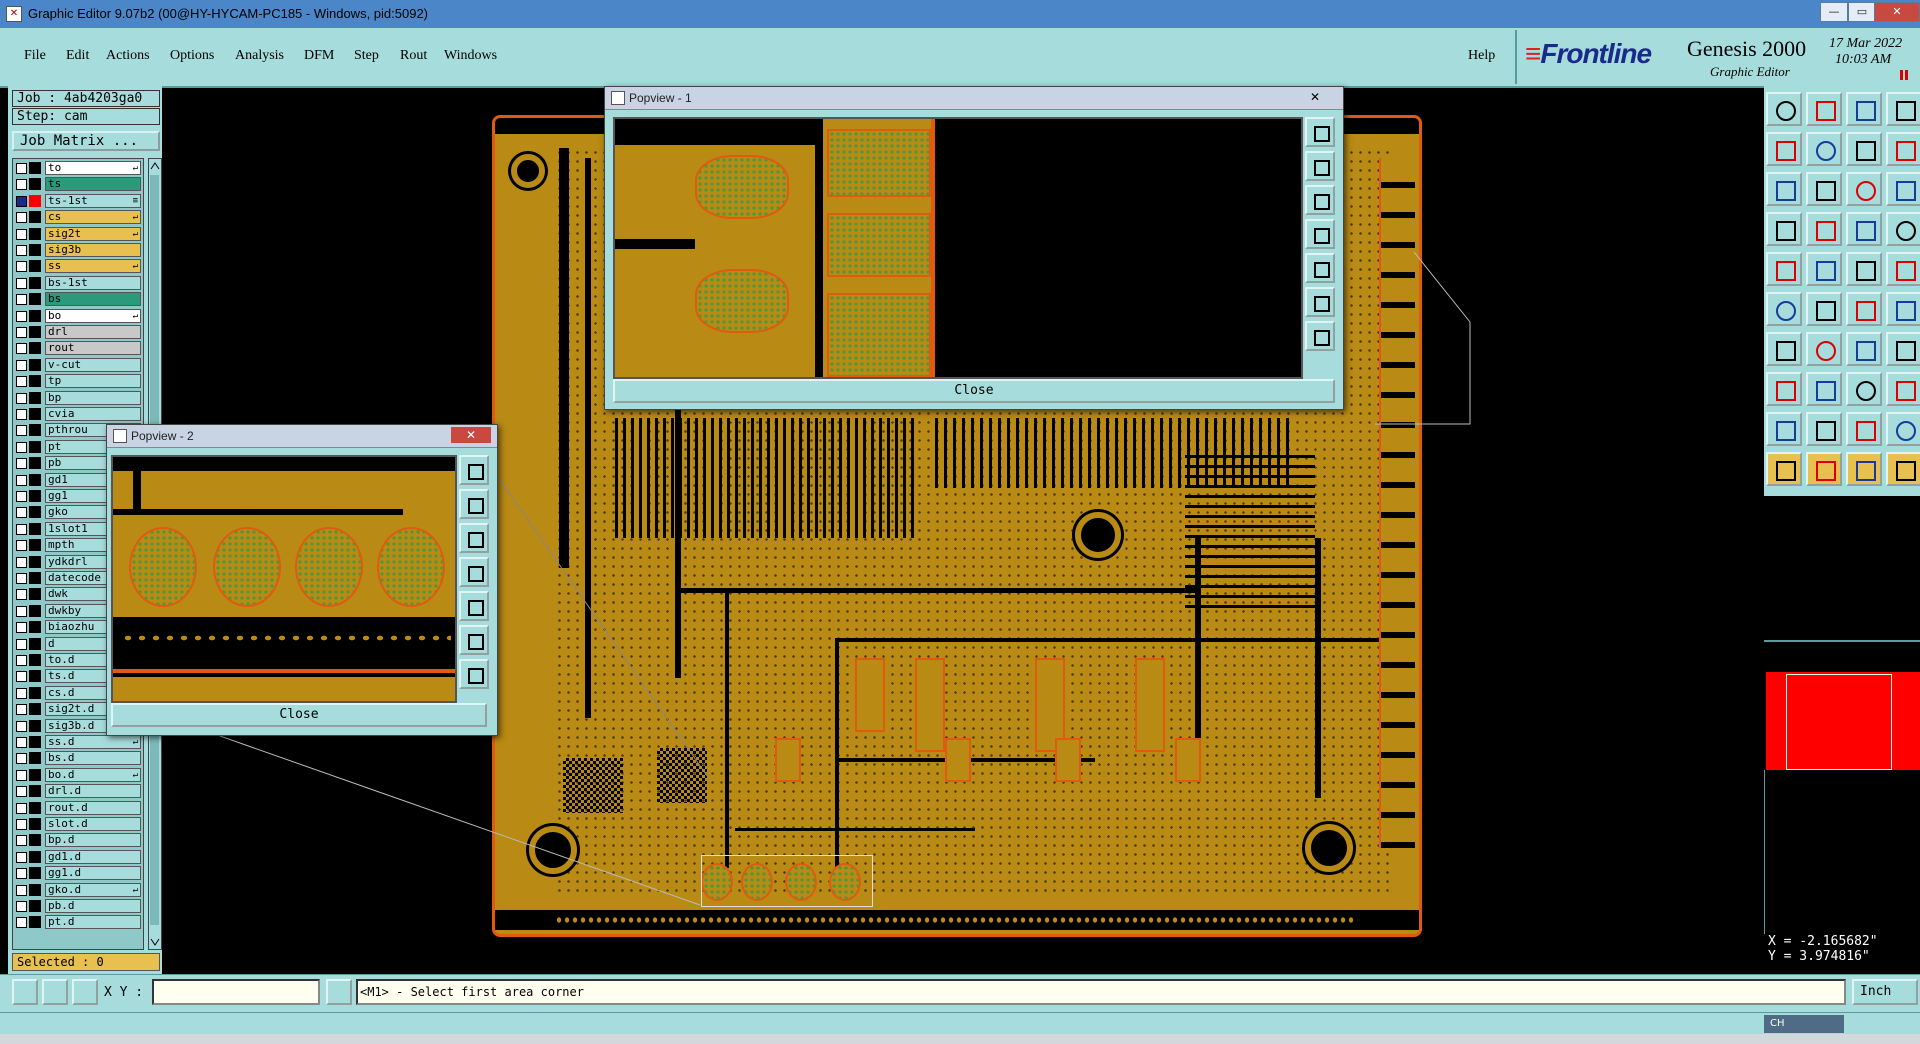 The width and height of the screenshot is (1920, 1044). Describe the element at coordinates (78, 414) in the screenshot. I see `layer-row: cvia` at that location.